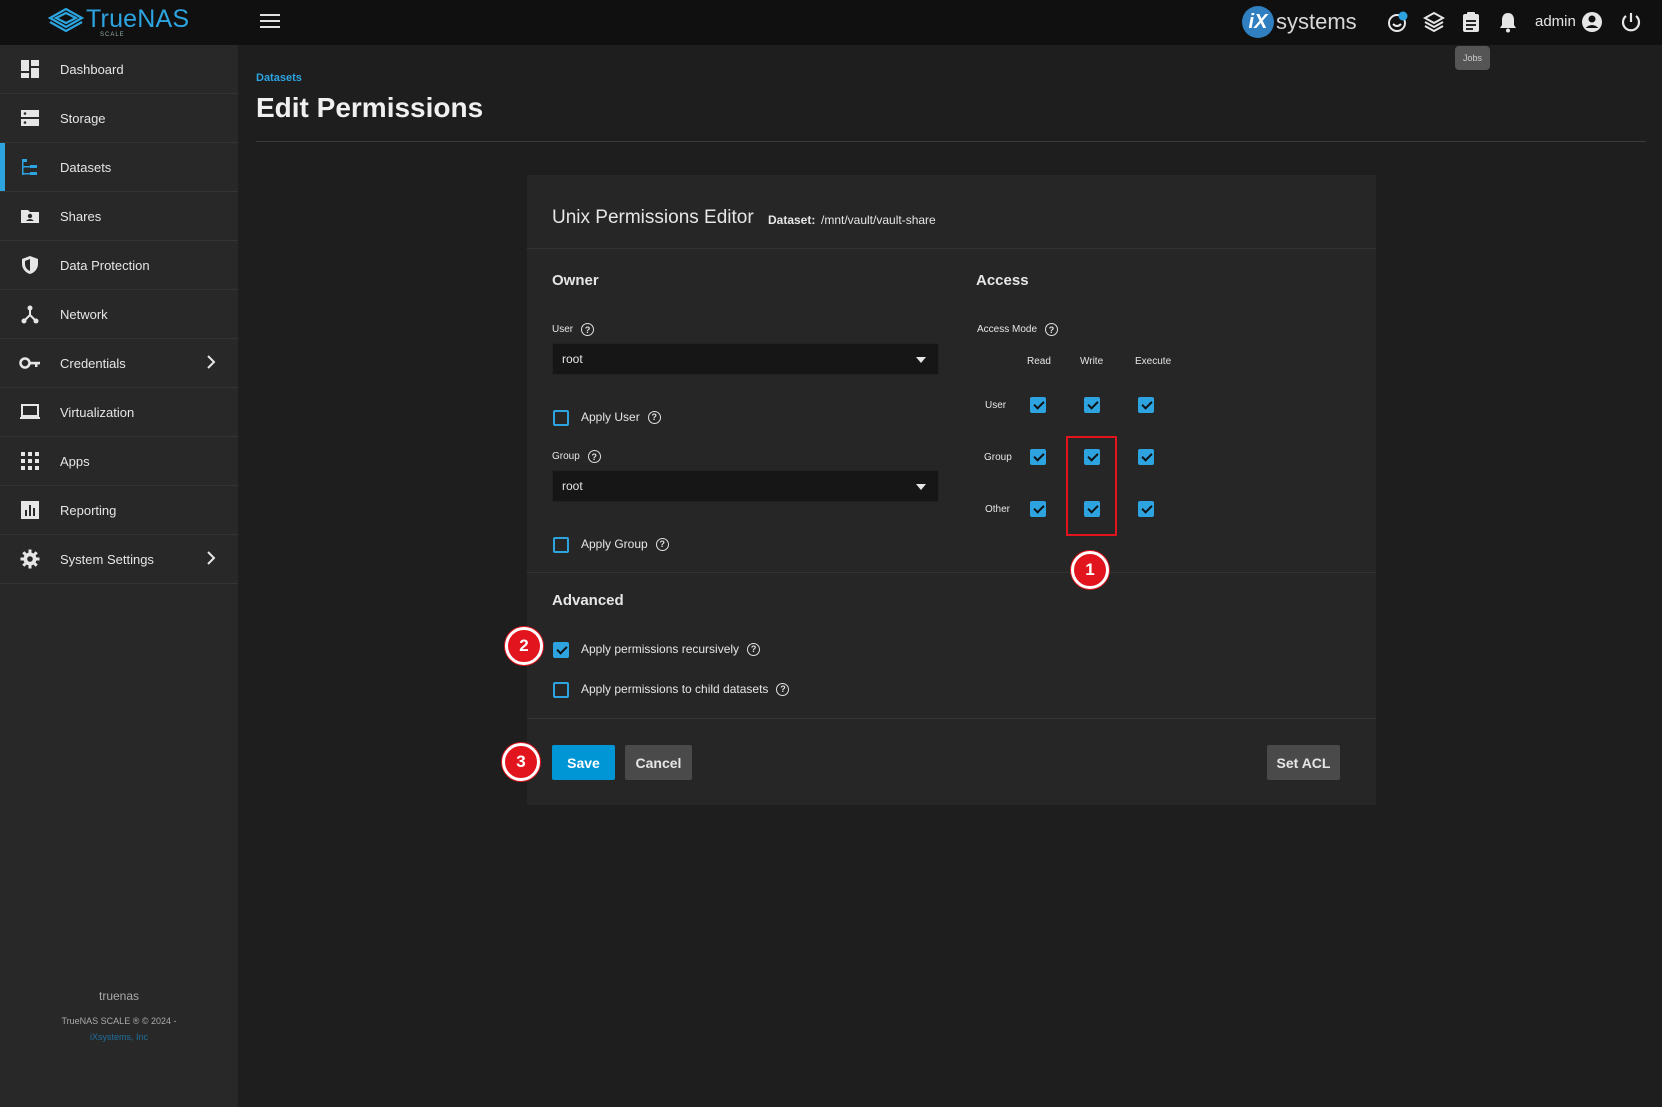  Describe the element at coordinates (30, 363) in the screenshot. I see `key-icon` at that location.